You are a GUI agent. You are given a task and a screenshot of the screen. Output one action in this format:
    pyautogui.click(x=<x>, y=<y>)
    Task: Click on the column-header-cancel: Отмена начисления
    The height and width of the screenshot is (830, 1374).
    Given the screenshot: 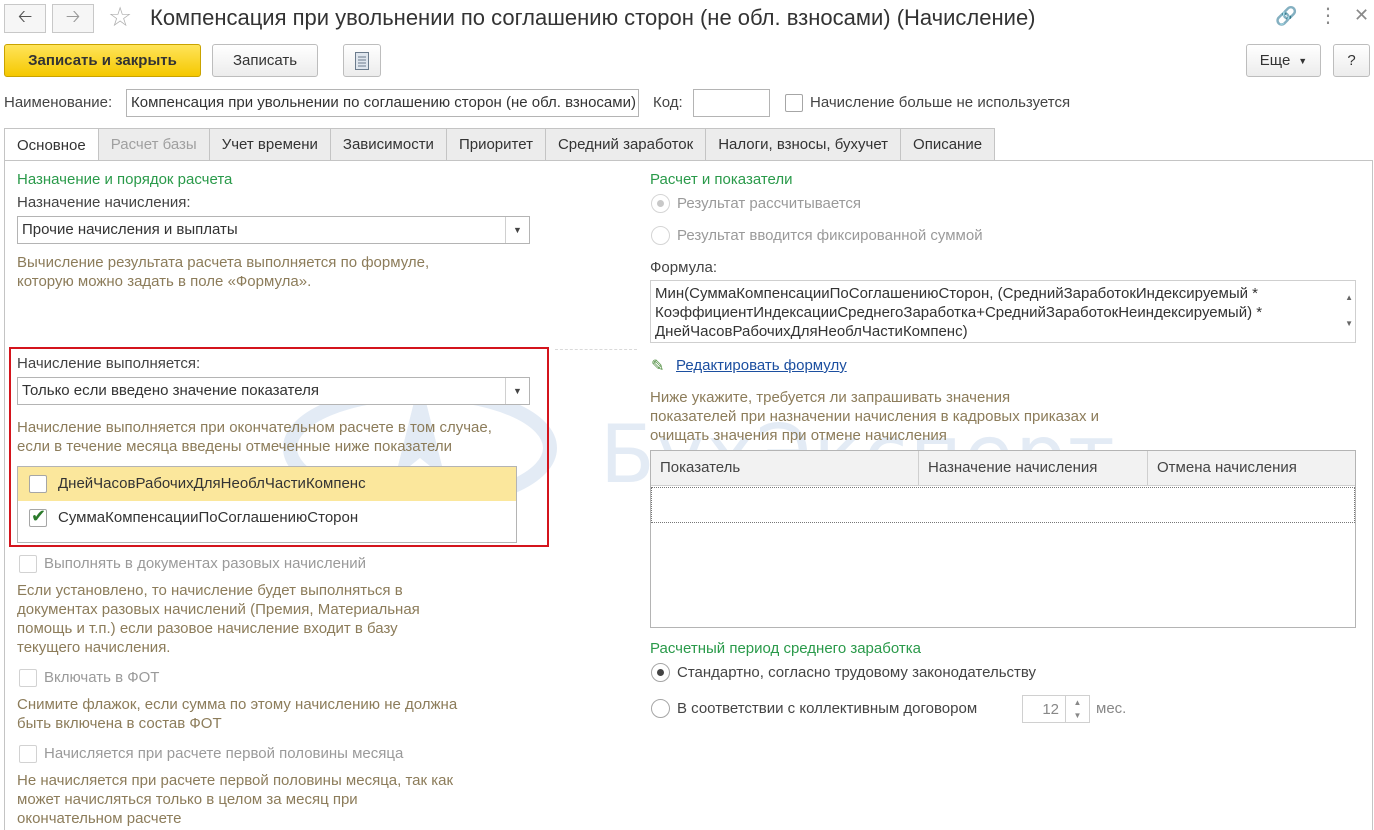 What is the action you would take?
    pyautogui.click(x=1251, y=468)
    